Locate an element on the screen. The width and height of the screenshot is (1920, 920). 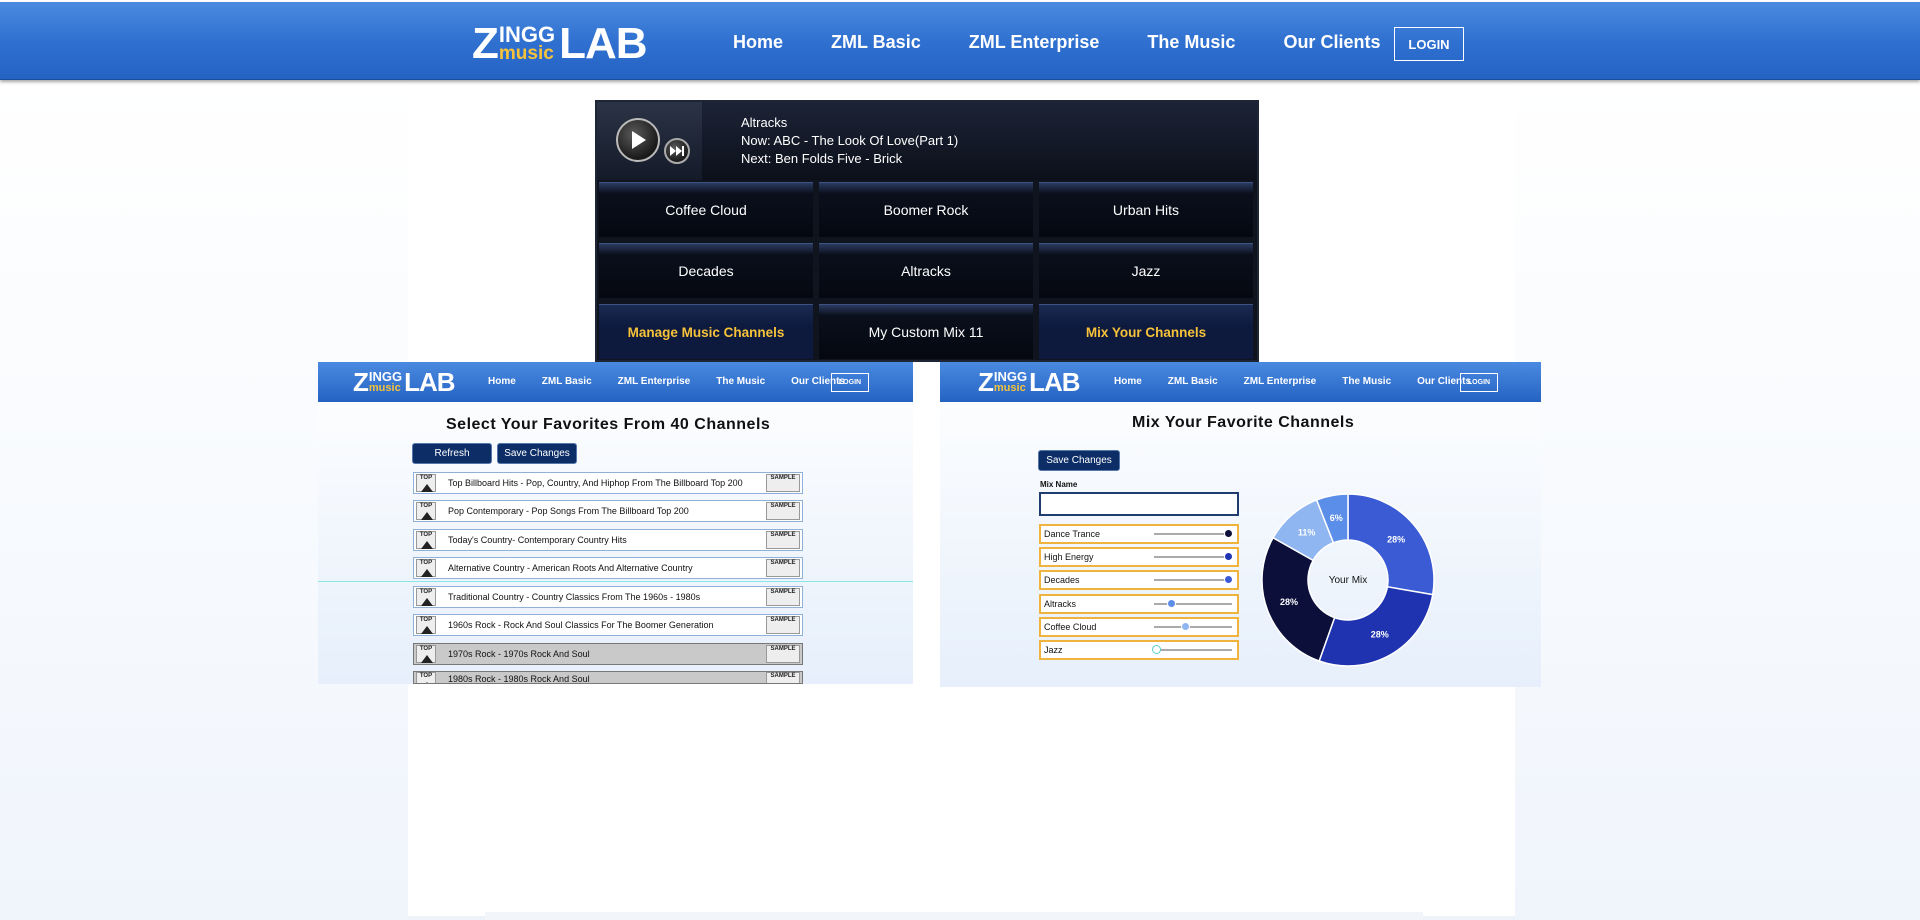
slider-label: Jazz is located at coordinates (1053, 650).